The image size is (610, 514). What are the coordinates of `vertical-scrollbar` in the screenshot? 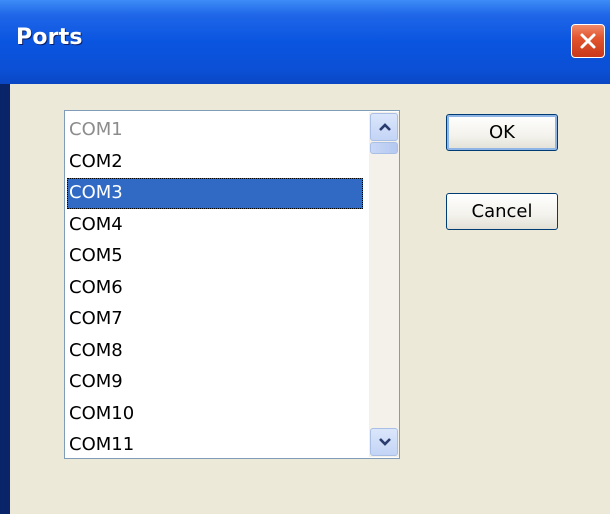 It's located at (384, 284).